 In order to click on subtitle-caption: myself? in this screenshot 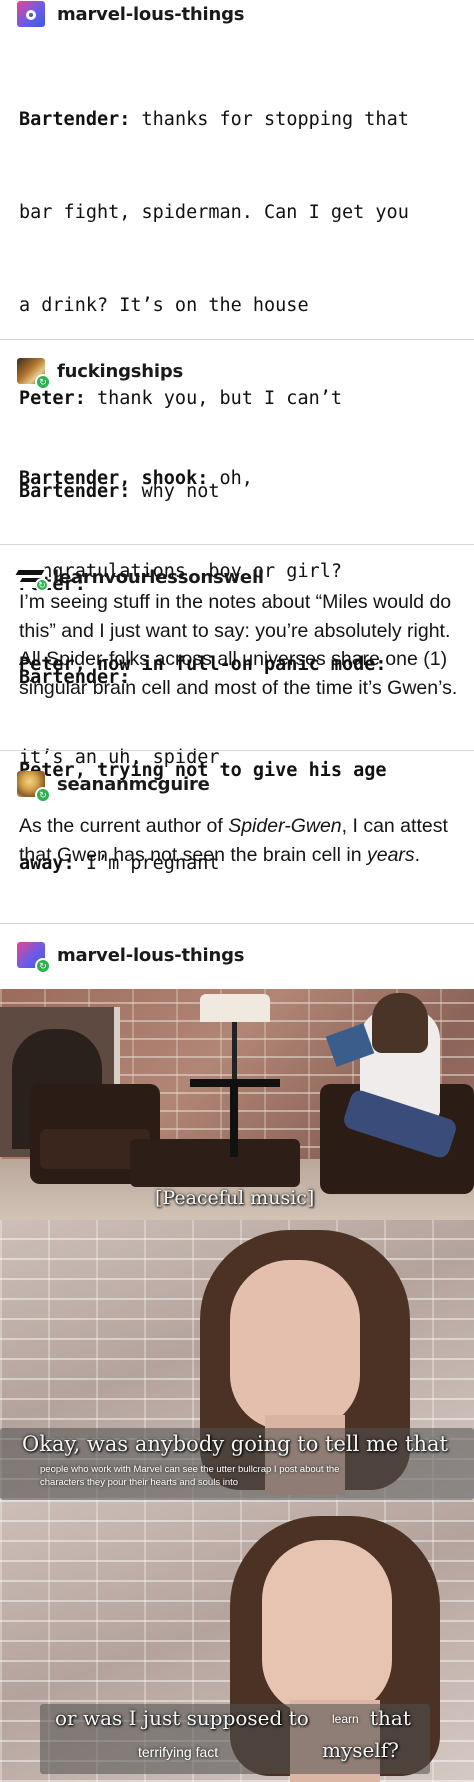, I will do `click(360, 1750)`.